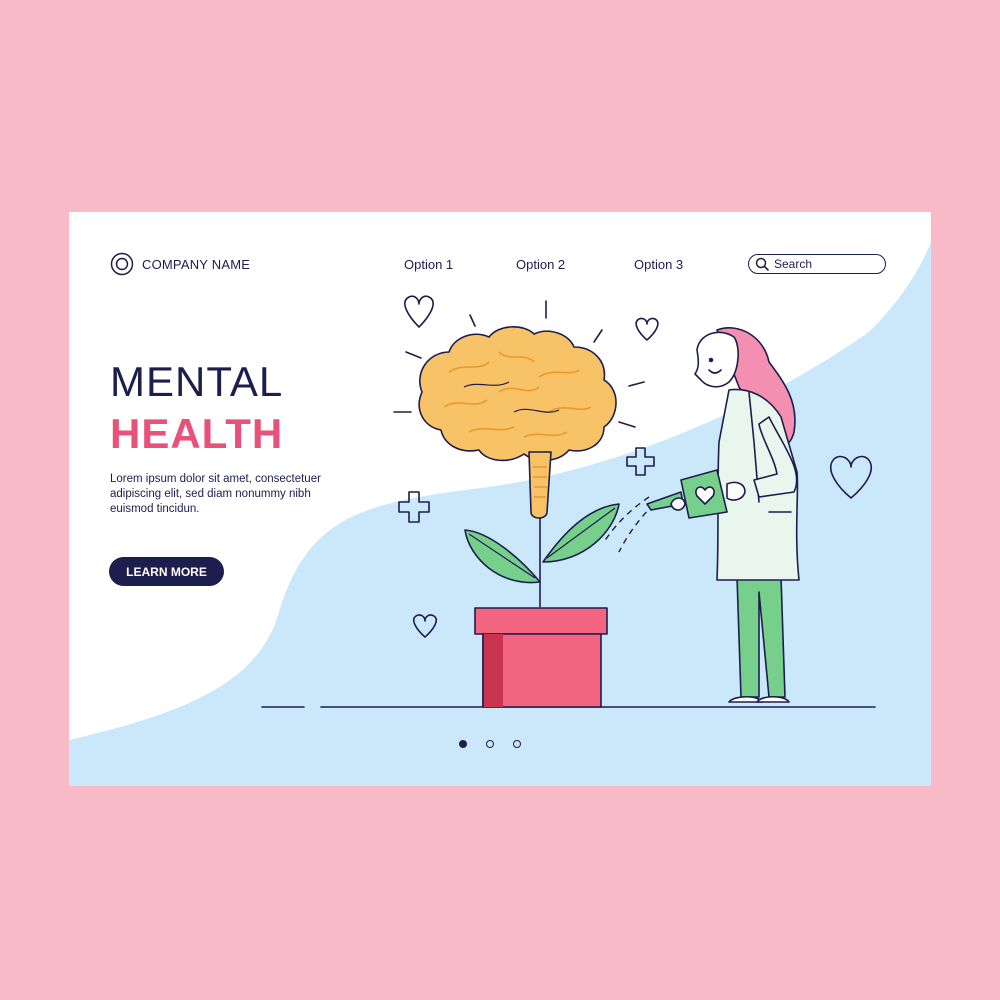 This screenshot has width=1000, height=1000. What do you see at coordinates (122, 264) in the screenshot?
I see `circle-target-icon` at bounding box center [122, 264].